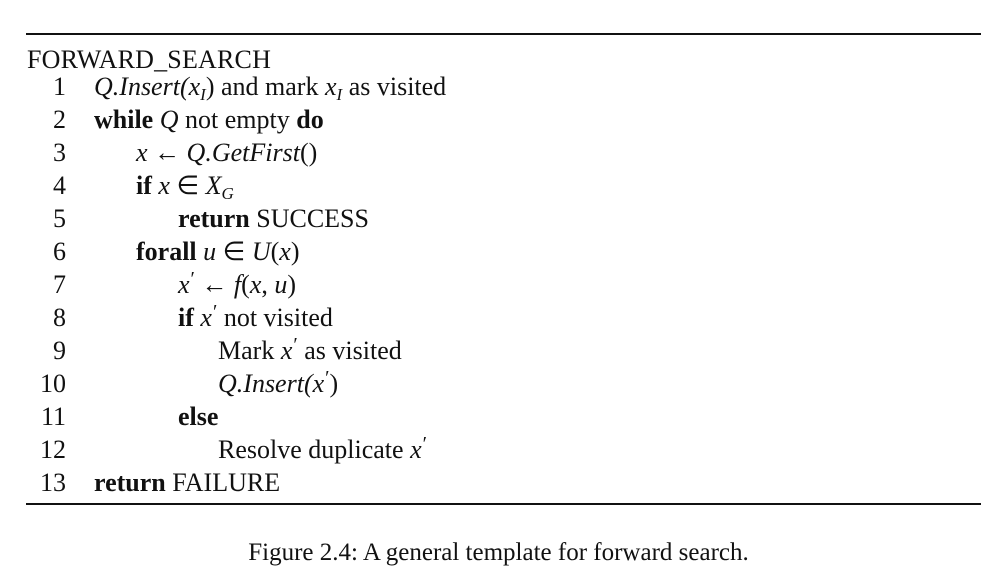 The image size is (997, 572). Describe the element at coordinates (273, 218) in the screenshot. I see `line-code: return SUCCESS` at that location.